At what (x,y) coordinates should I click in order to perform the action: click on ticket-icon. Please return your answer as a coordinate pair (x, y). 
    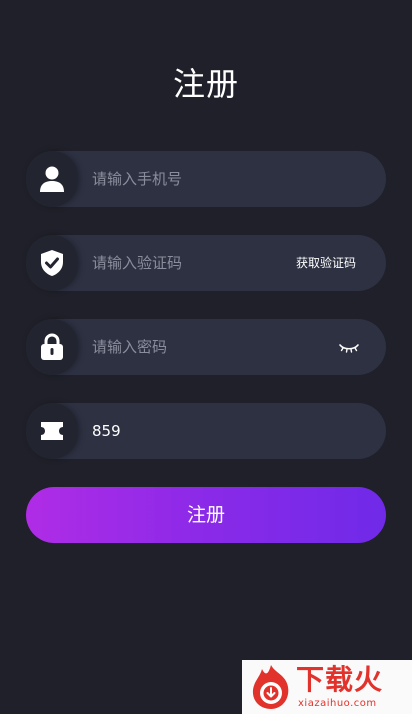
    Looking at the image, I should click on (52, 431).